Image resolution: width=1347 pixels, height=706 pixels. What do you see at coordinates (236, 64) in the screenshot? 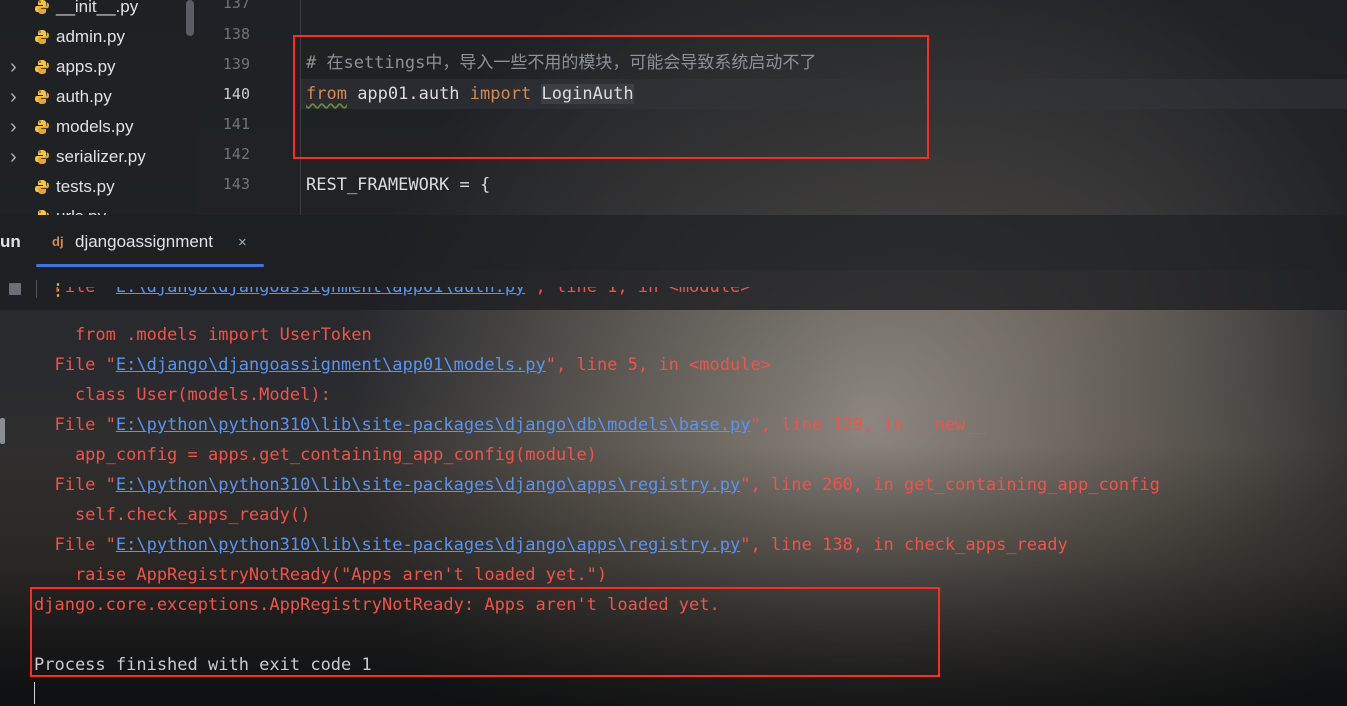
I see `line-number: 139` at bounding box center [236, 64].